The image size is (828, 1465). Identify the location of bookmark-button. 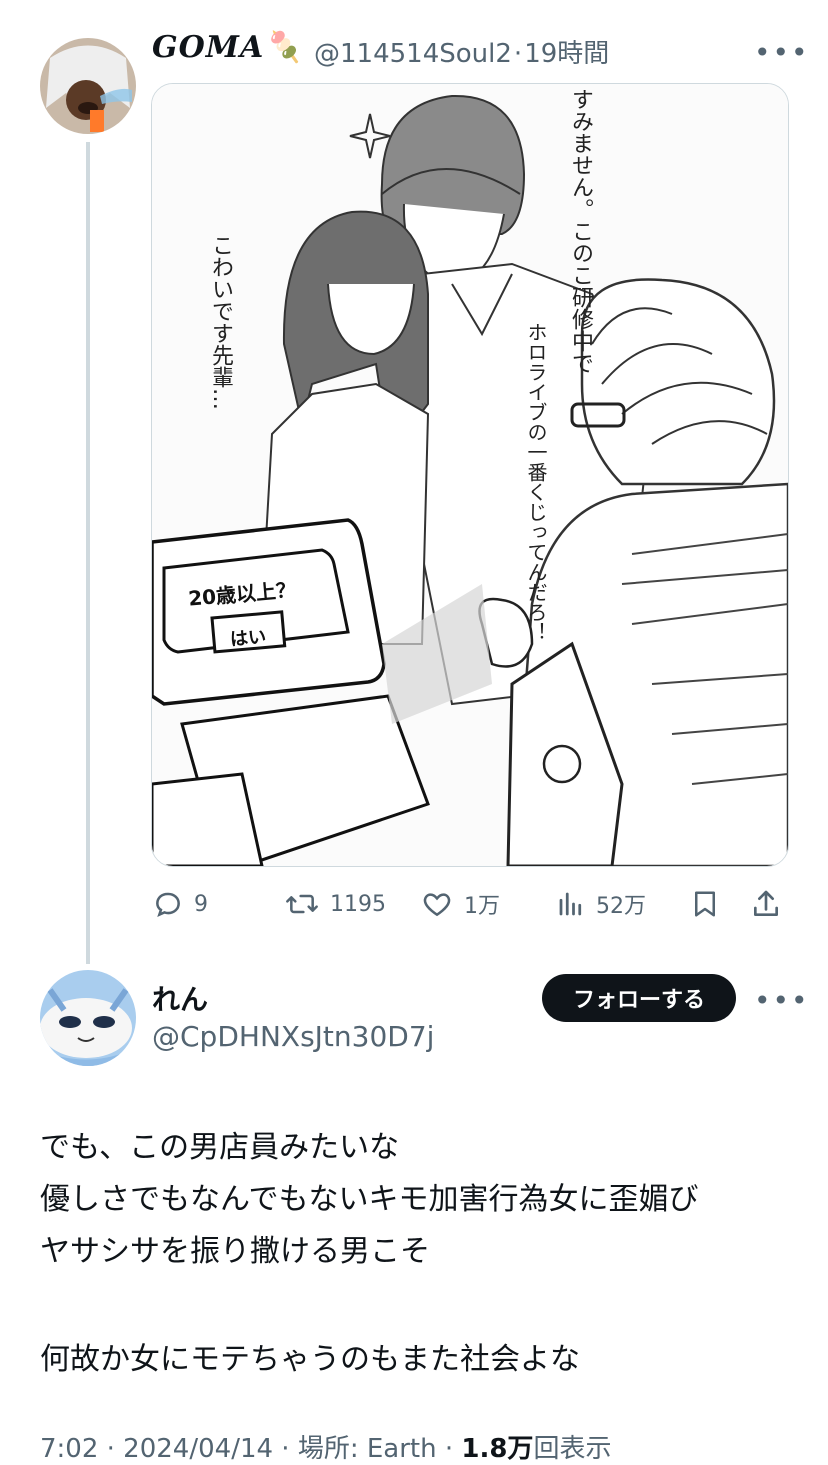
(710, 904).